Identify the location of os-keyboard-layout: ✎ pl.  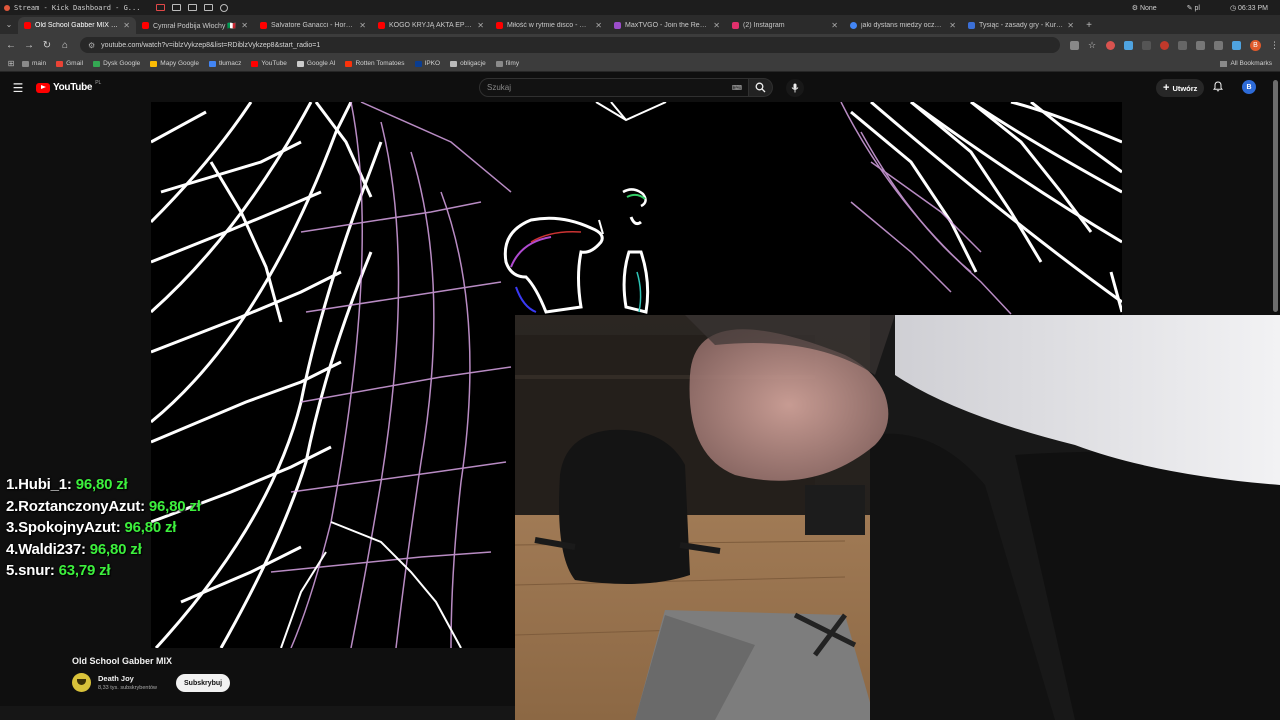
(1193, 8).